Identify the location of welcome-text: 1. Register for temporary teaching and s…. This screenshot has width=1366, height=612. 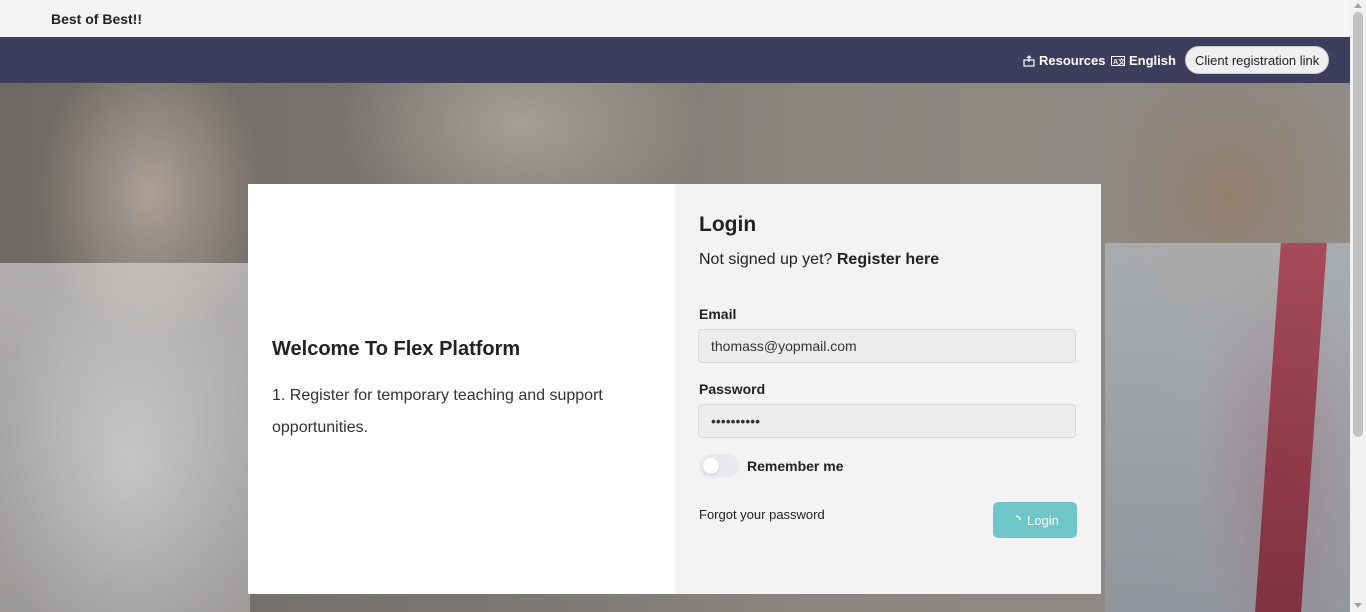
(437, 411).